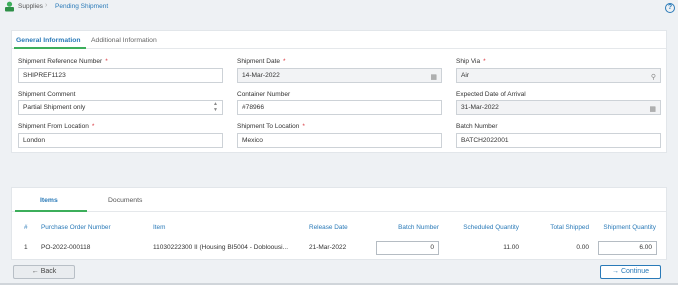 This screenshot has width=678, height=285. What do you see at coordinates (339, 75) in the screenshot?
I see `shipment-date-field: 14-Mar-2022 ▦` at bounding box center [339, 75].